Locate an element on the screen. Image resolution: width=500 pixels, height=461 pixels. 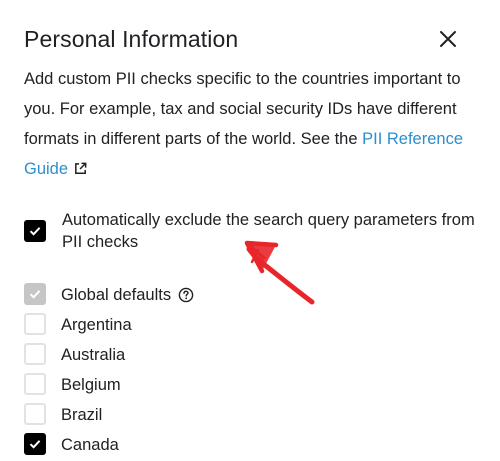
help-circle-icon is located at coordinates (186, 295).